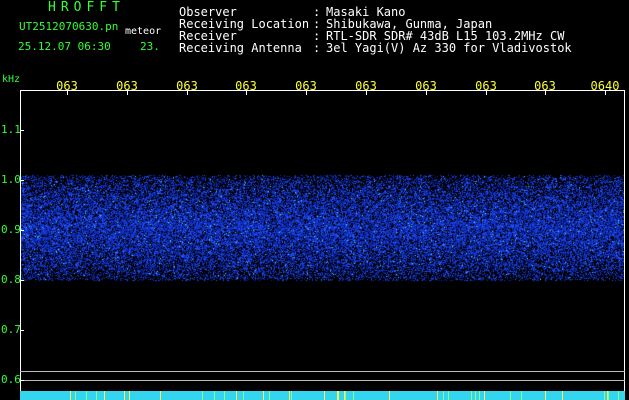 The image size is (629, 400). What do you see at coordinates (11, 179) in the screenshot?
I see `y-tick-label: 1.0` at bounding box center [11, 179].